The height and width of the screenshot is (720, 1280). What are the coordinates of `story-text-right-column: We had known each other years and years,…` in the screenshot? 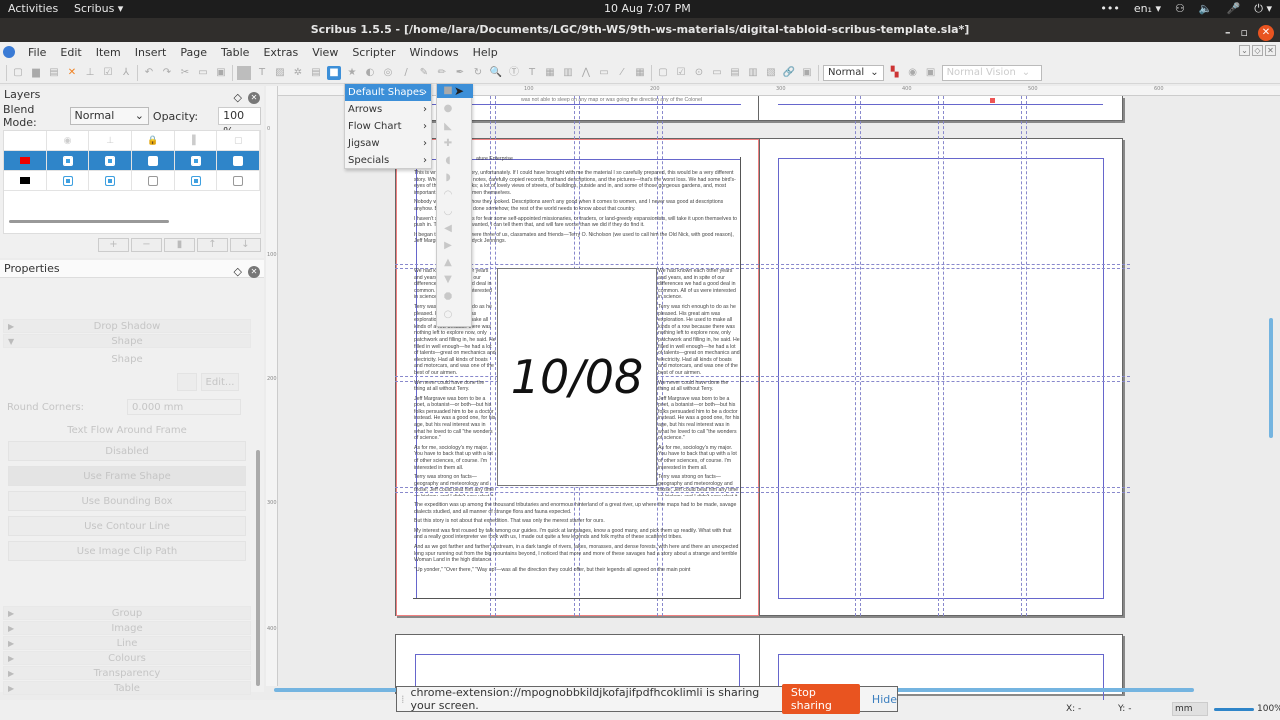 It's located at (699, 382).